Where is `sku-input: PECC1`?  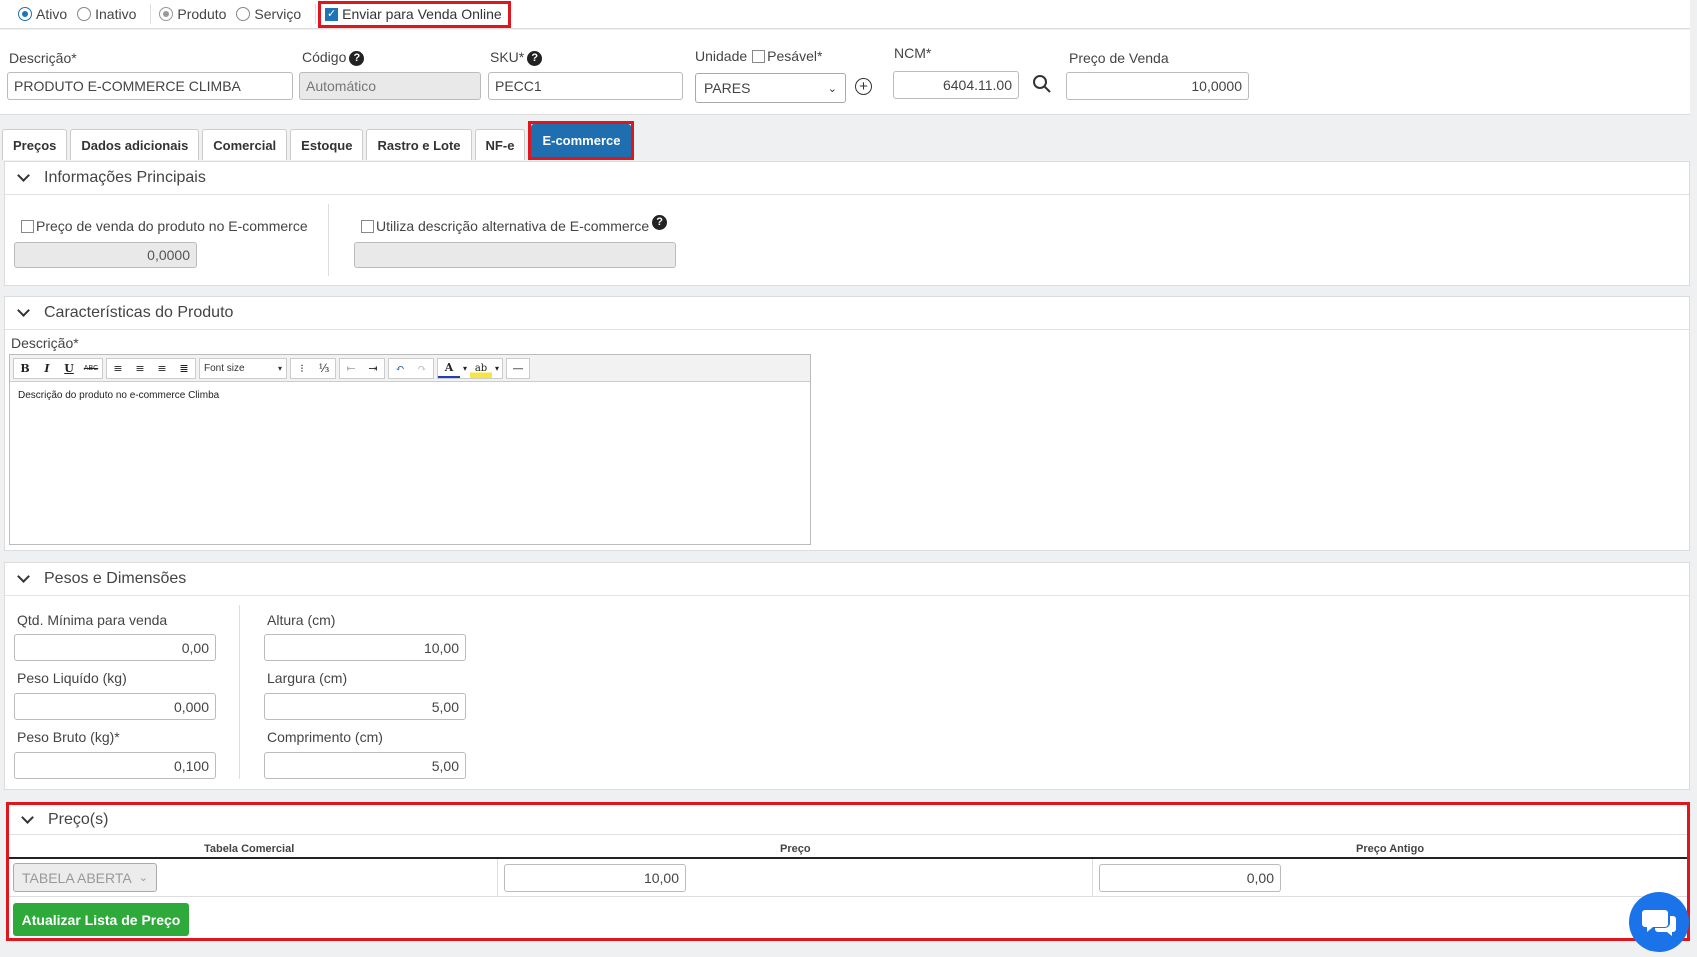 sku-input: PECC1 is located at coordinates (585, 86).